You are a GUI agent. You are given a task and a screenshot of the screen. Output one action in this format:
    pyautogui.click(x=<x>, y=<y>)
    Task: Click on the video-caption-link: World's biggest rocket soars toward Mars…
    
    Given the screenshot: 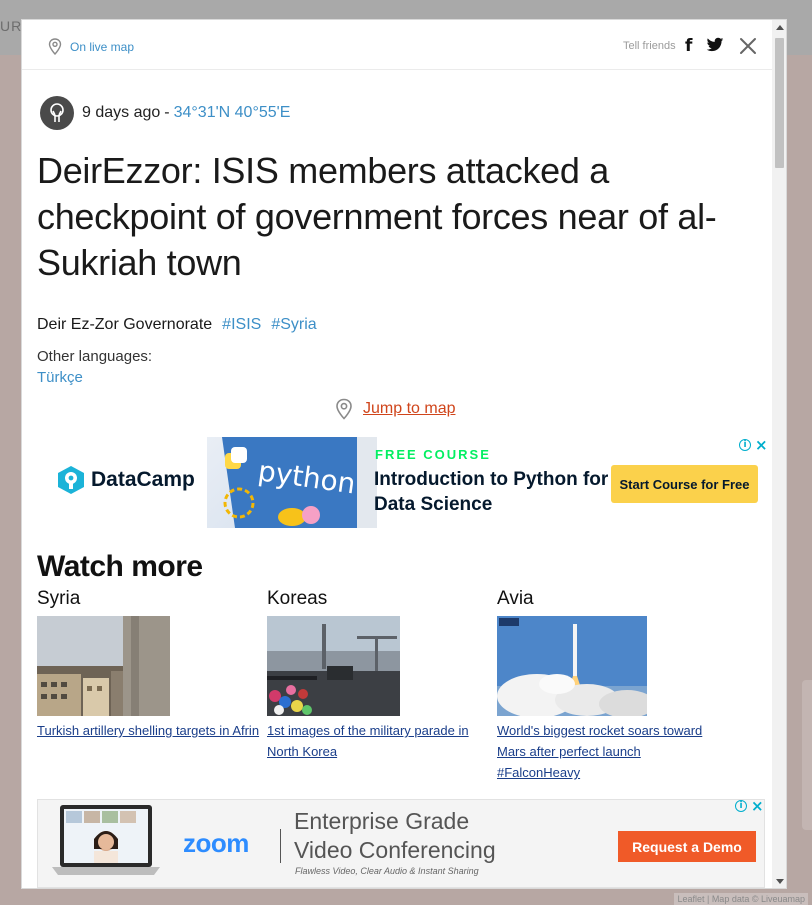 What is the action you would take?
    pyautogui.click(x=609, y=751)
    